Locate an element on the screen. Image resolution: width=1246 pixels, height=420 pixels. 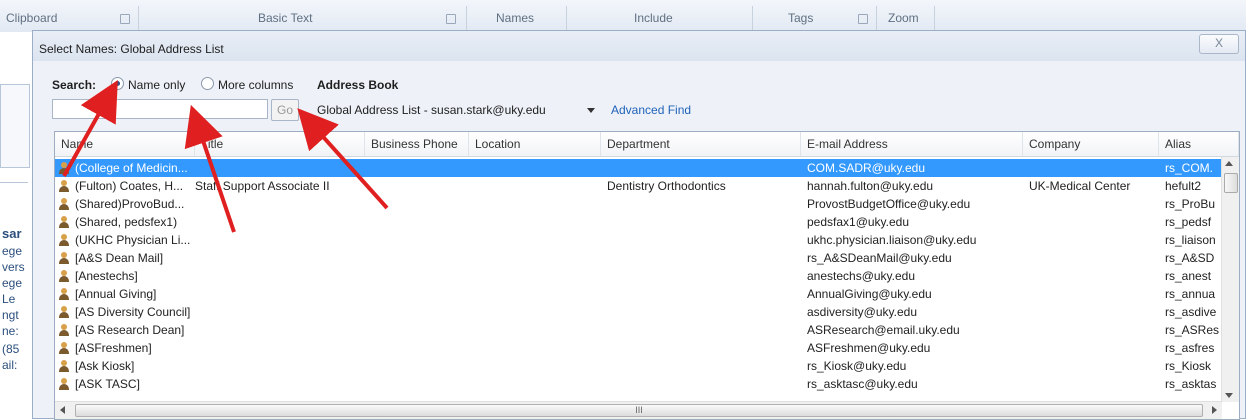
horizontal-scroll-thumb: III is located at coordinates (639, 410).